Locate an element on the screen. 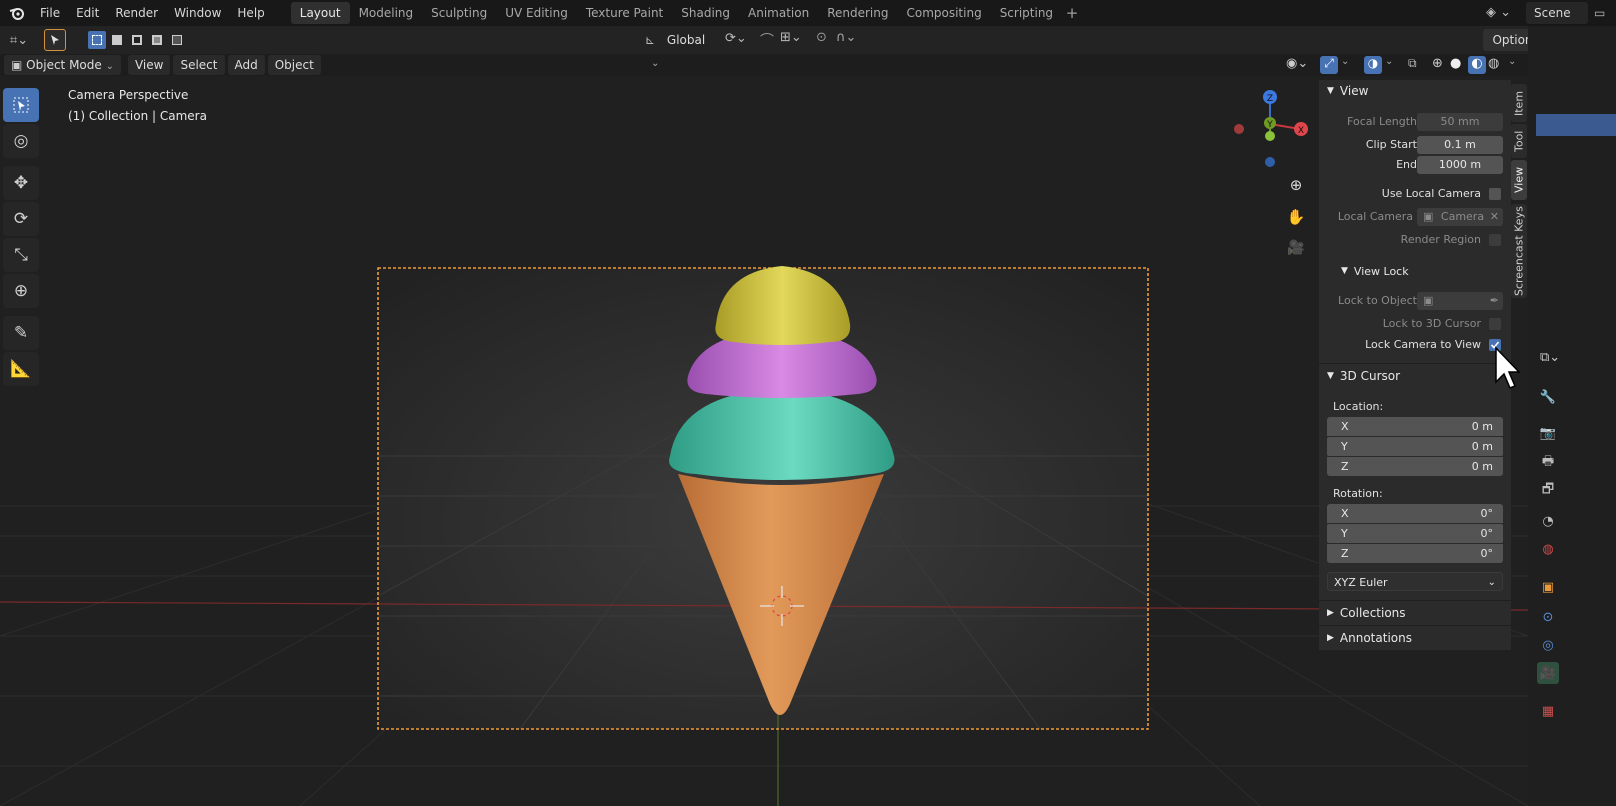 The width and height of the screenshot is (1616, 806). output-properties-icon: 🖶 is located at coordinates (1548, 463).